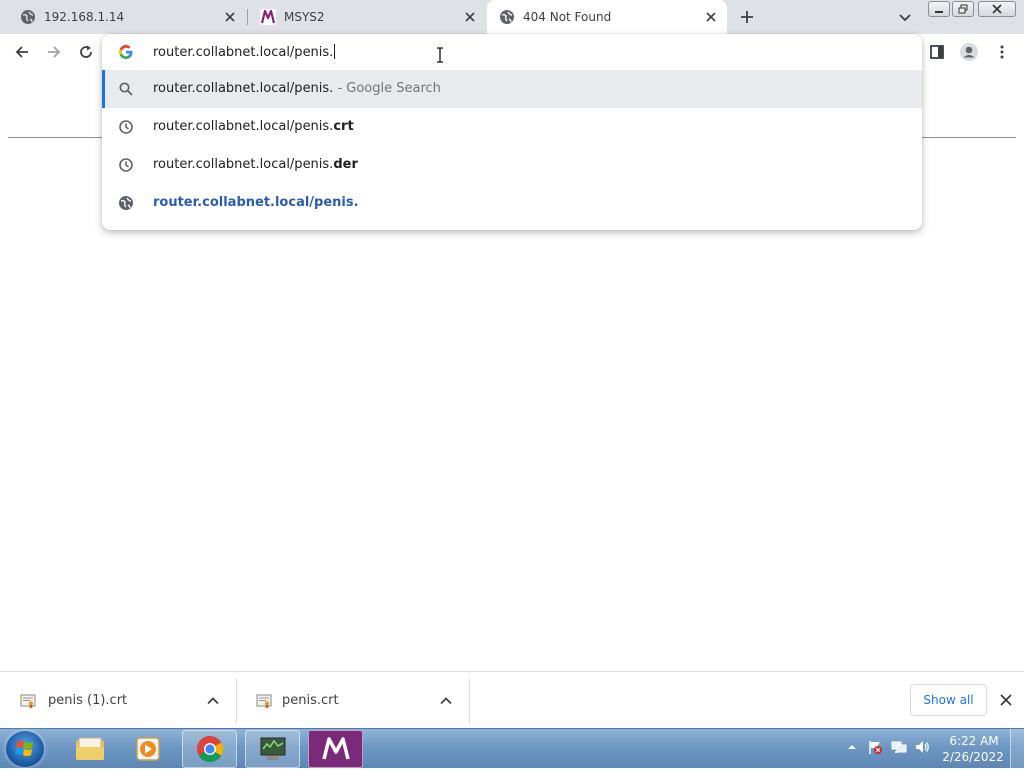 This screenshot has width=1024, height=770. What do you see at coordinates (1006, 700) in the screenshot?
I see `close-shelf-icon` at bounding box center [1006, 700].